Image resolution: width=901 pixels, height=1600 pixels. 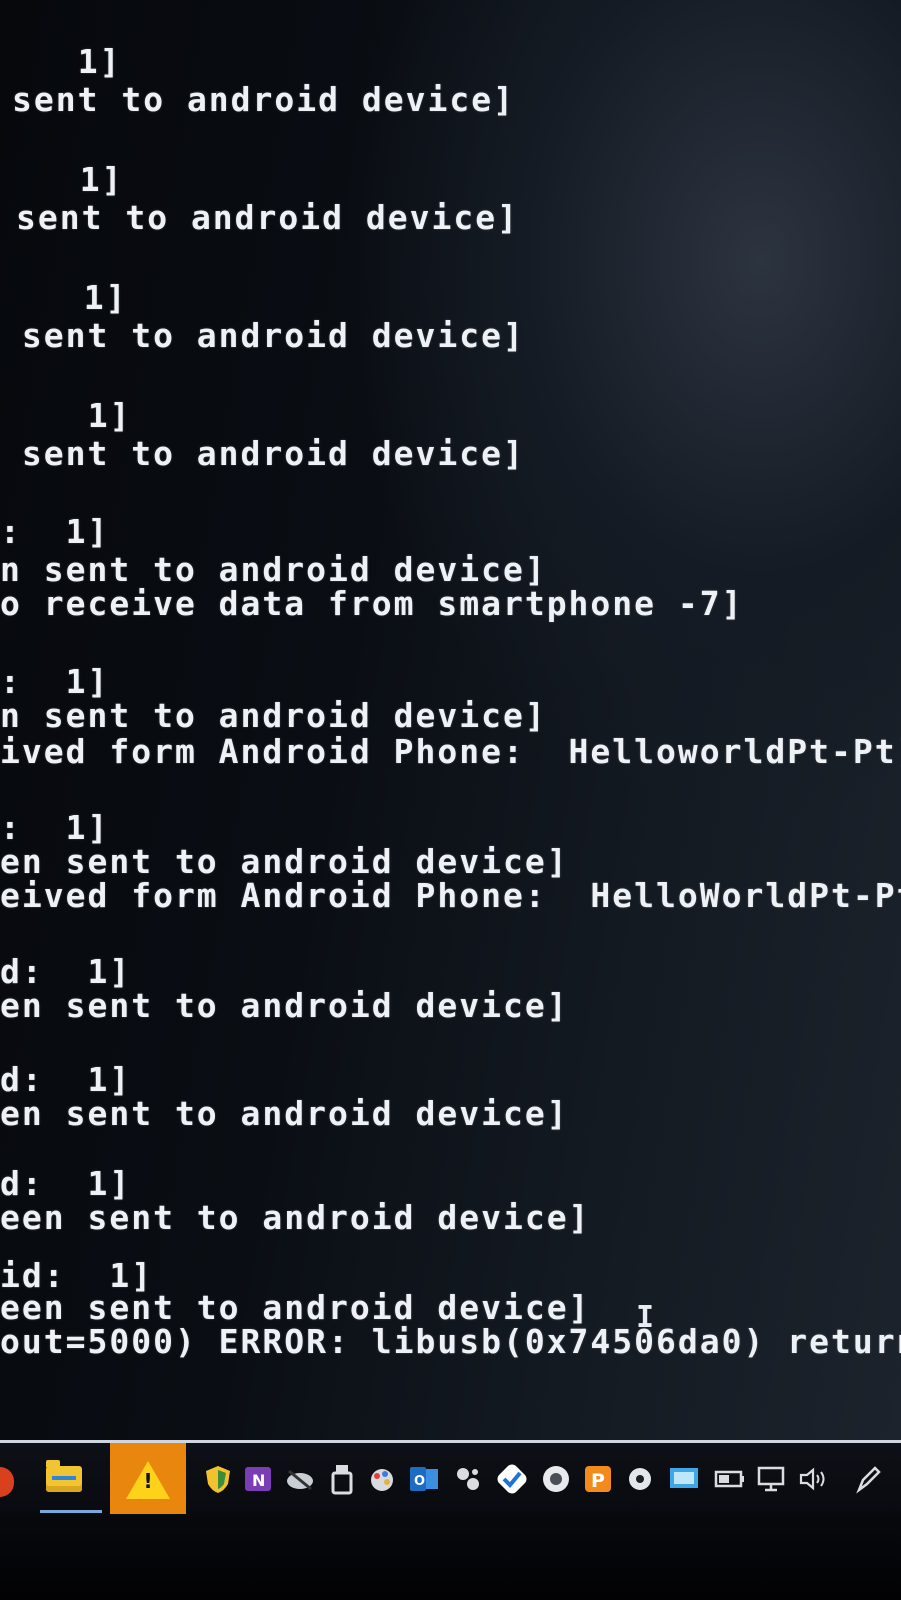 I want to click on cloud-sync-icon, so click(x=300, y=1479).